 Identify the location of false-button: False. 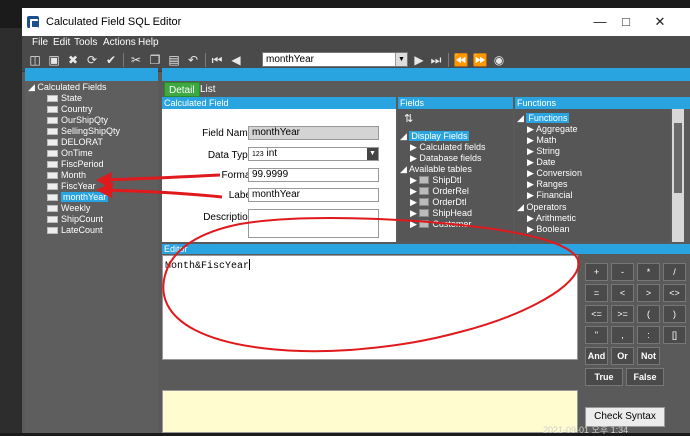
(645, 377).